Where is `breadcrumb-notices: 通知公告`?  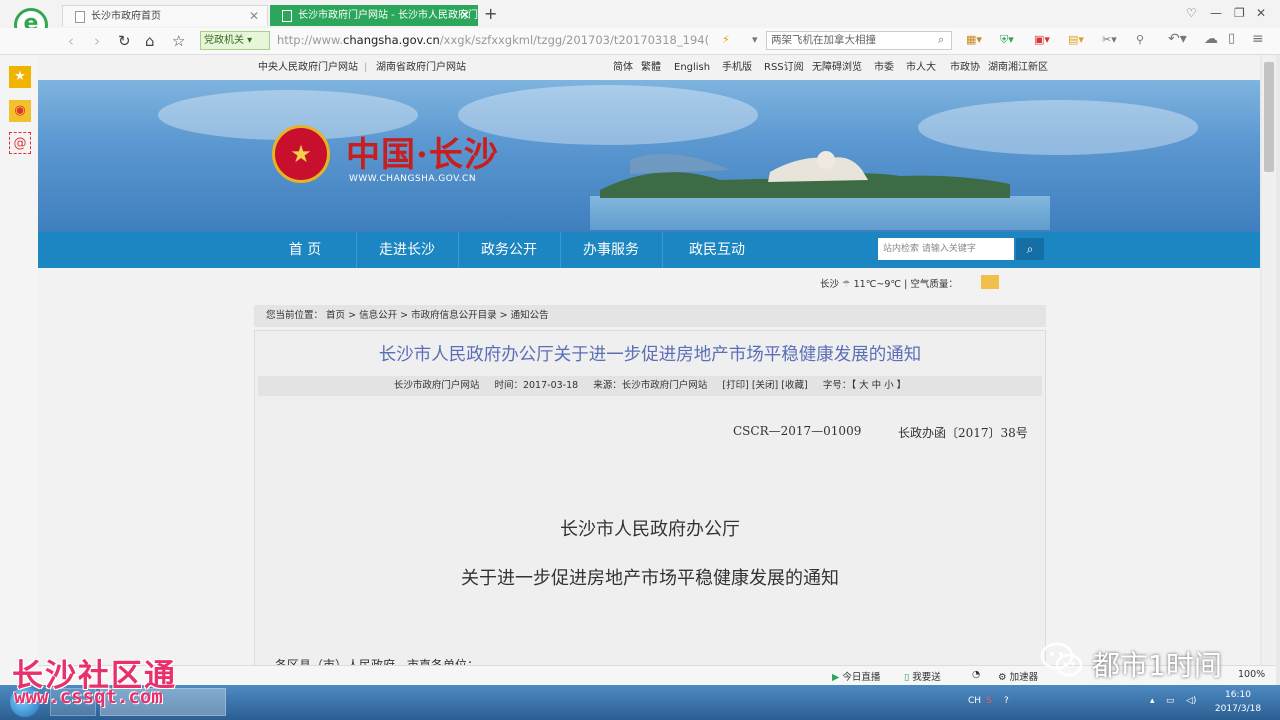
breadcrumb-notices: 通知公告 is located at coordinates (530, 315).